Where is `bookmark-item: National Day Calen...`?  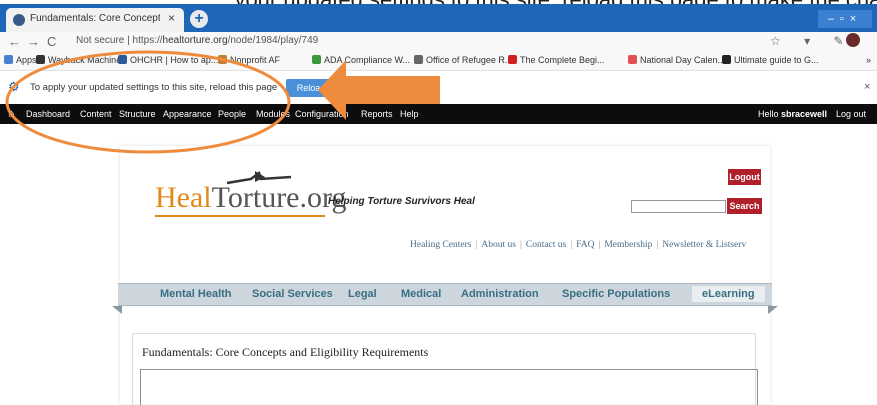 bookmark-item: National Day Calen... is located at coordinates (676, 60).